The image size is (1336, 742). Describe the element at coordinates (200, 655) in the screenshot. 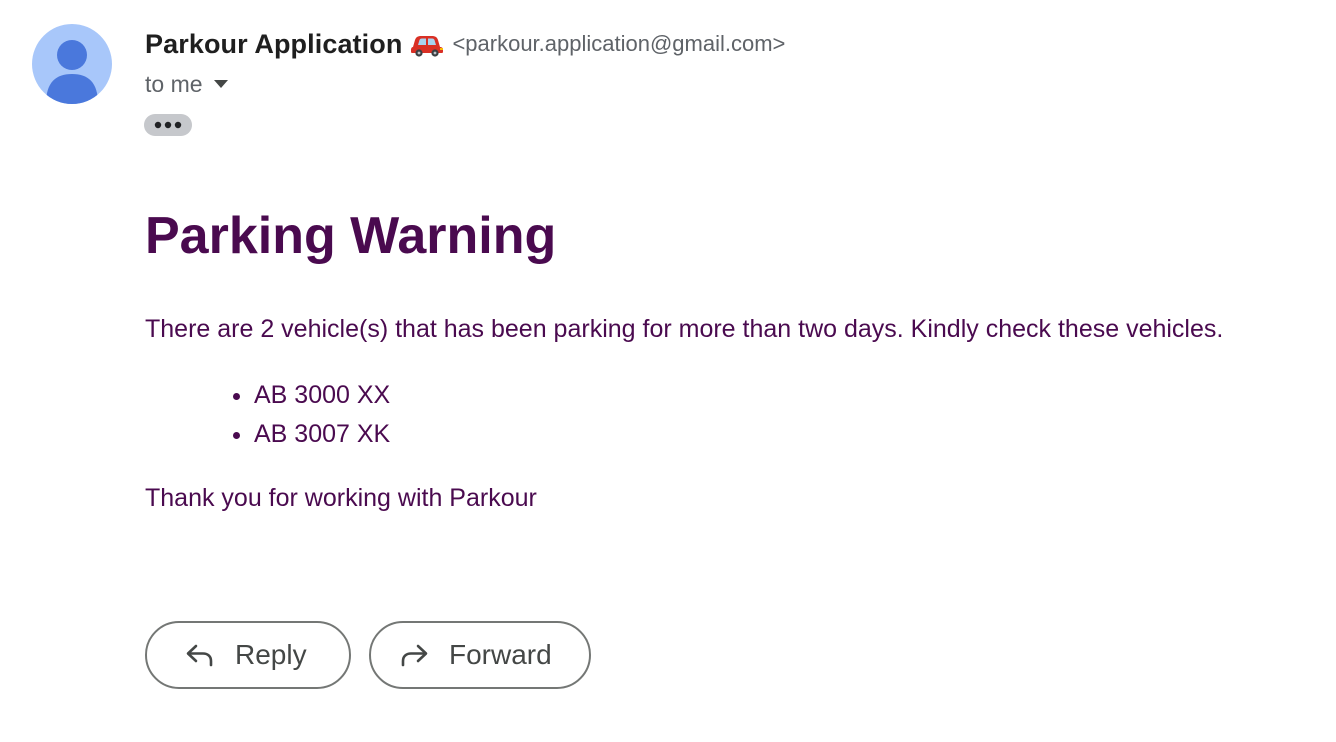

I see `reply-arrow-icon` at that location.